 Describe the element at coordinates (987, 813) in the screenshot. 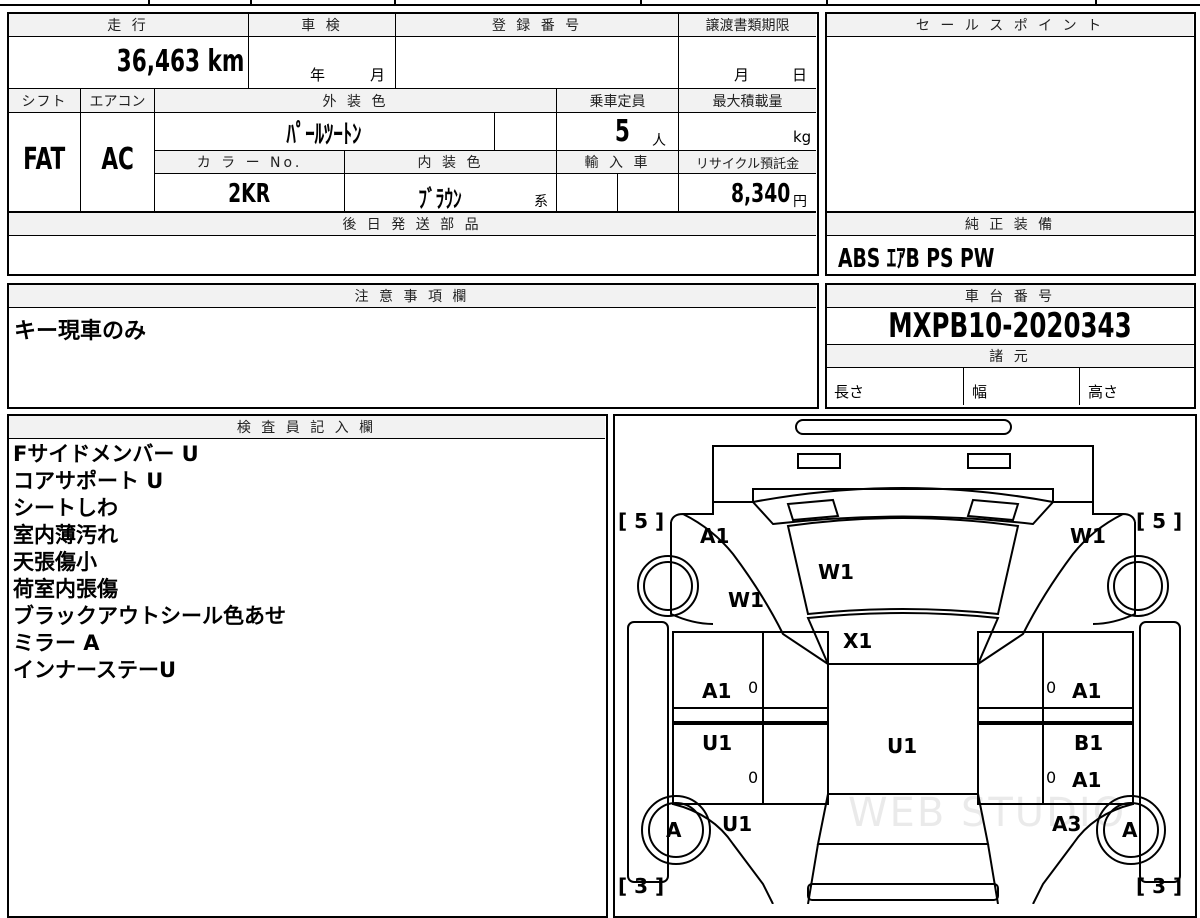

I see `watermark: WEB STUDIO` at that location.